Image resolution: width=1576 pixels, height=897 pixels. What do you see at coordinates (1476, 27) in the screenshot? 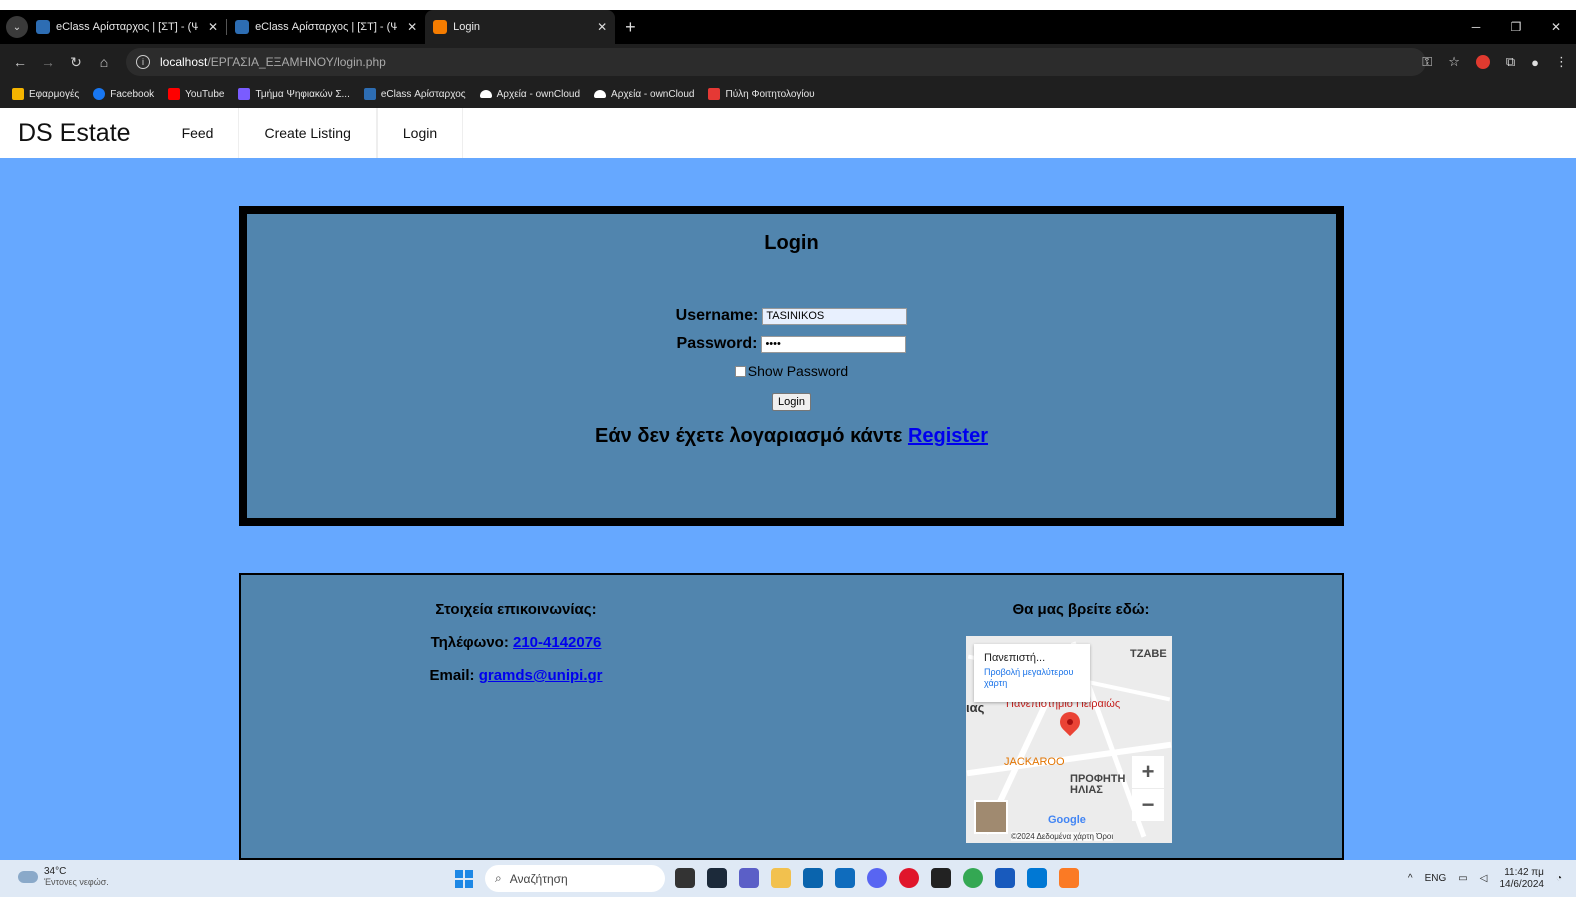
I see `minimize-icon: ─` at bounding box center [1476, 27].